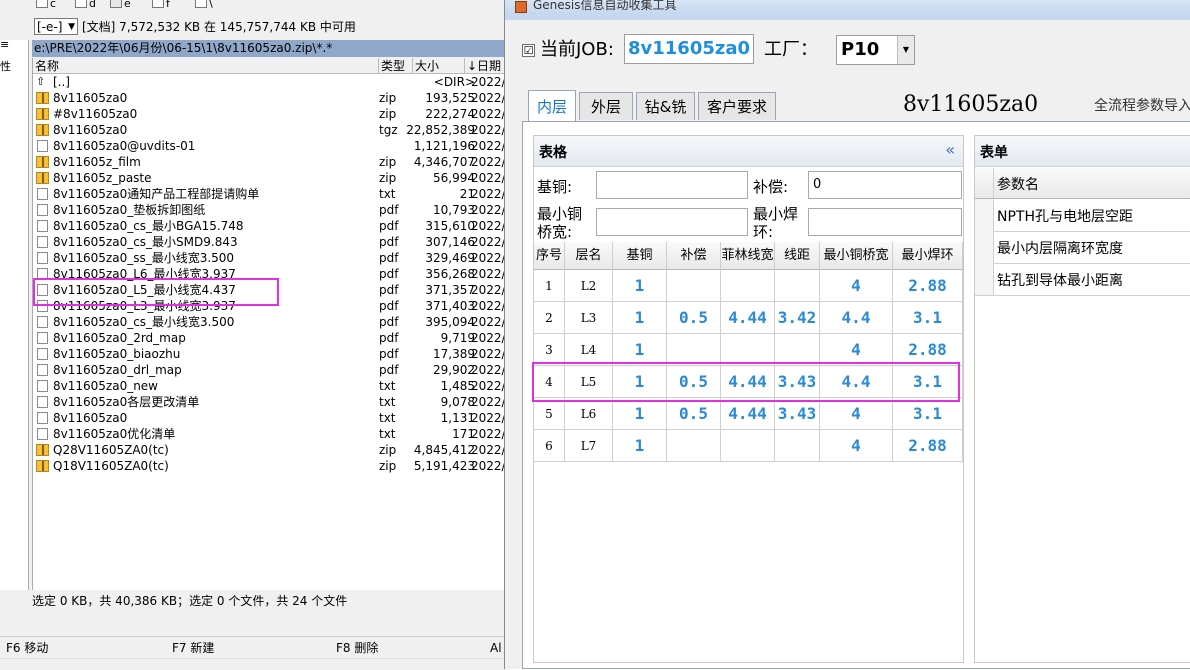 This screenshot has height=670, width=1190. What do you see at coordinates (273, 114) in the screenshot?
I see `file-row: #8v11605za0 zip 222,274 2022/0` at bounding box center [273, 114].